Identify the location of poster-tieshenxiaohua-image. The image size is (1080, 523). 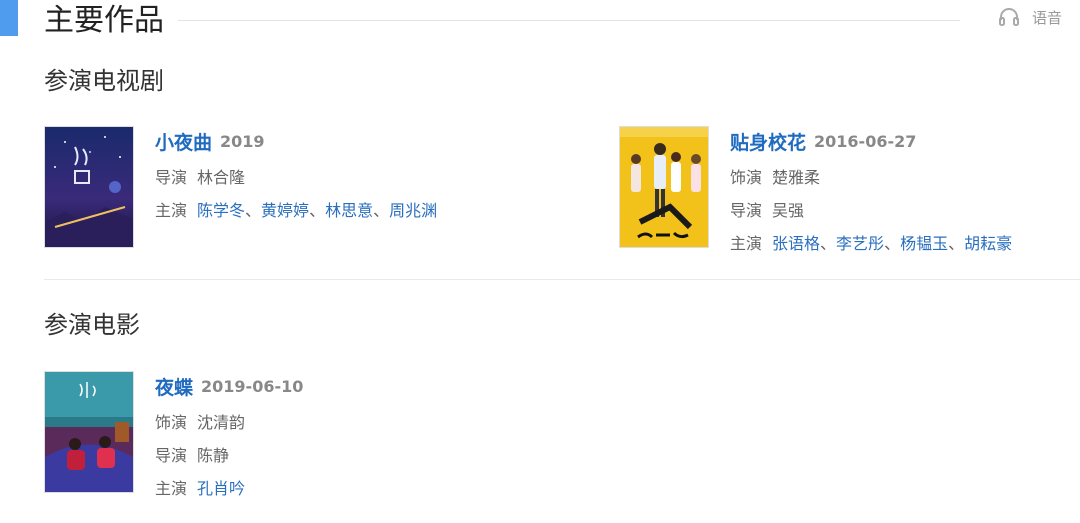
(664, 187).